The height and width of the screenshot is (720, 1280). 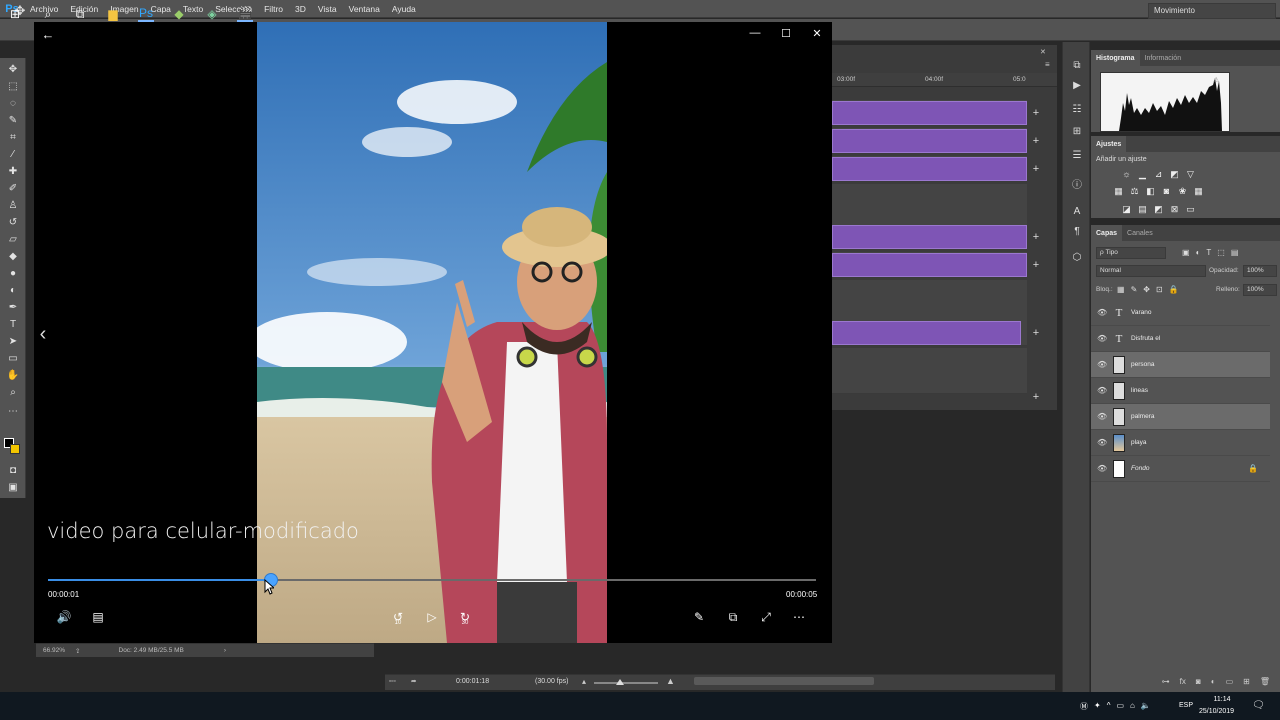 What do you see at coordinates (465, 617) in the screenshot?
I see `skip-forward-button: ↻ 30` at bounding box center [465, 617].